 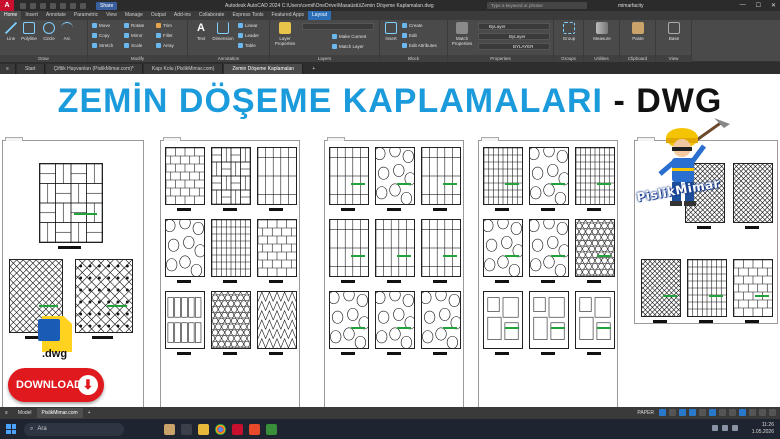 I want to click on mirror-button: Mirror, so click(x=133, y=35).